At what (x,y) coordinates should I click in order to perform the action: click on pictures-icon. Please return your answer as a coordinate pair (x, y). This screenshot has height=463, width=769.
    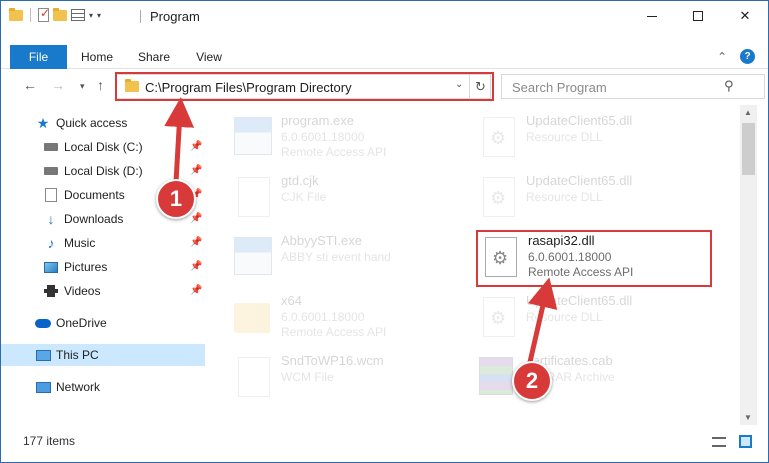
    Looking at the image, I should click on (51, 267).